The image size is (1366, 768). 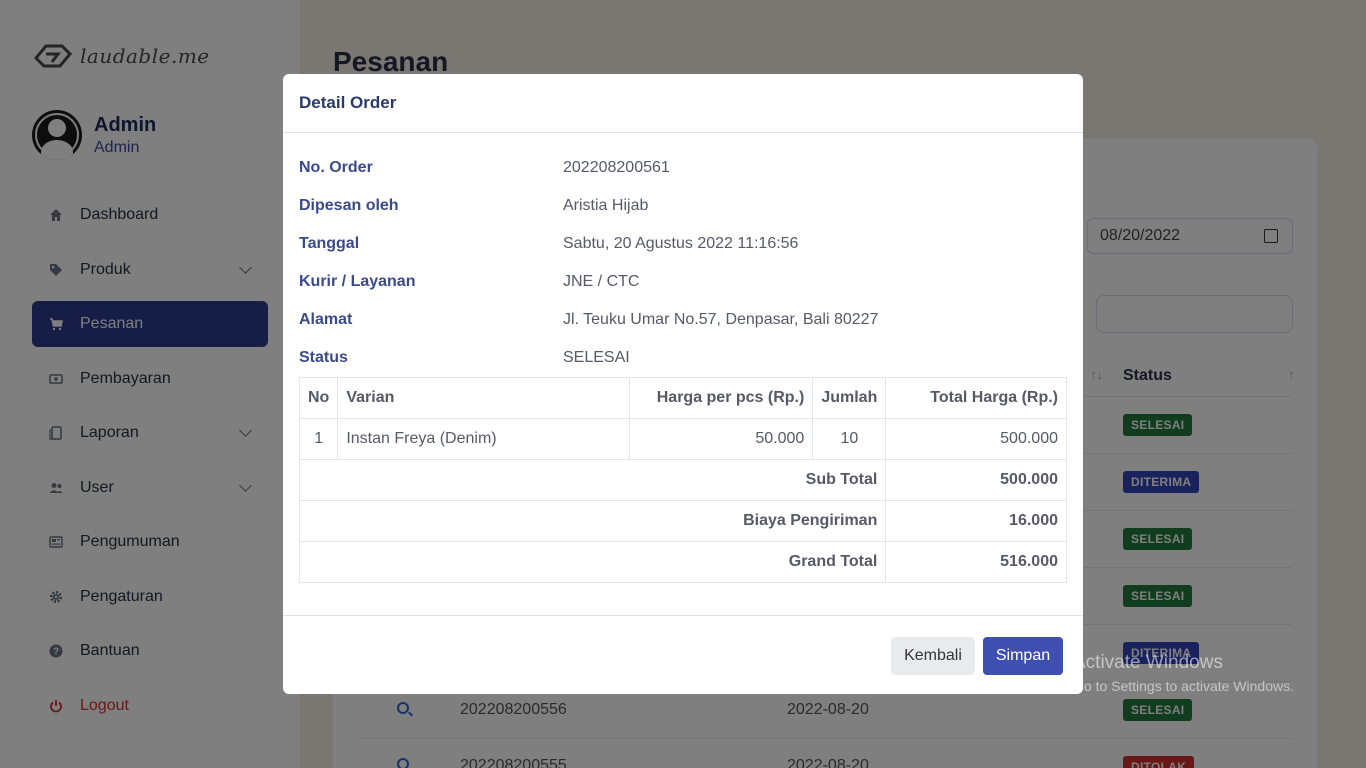 I want to click on back-button: Kembali, so click(x=933, y=656).